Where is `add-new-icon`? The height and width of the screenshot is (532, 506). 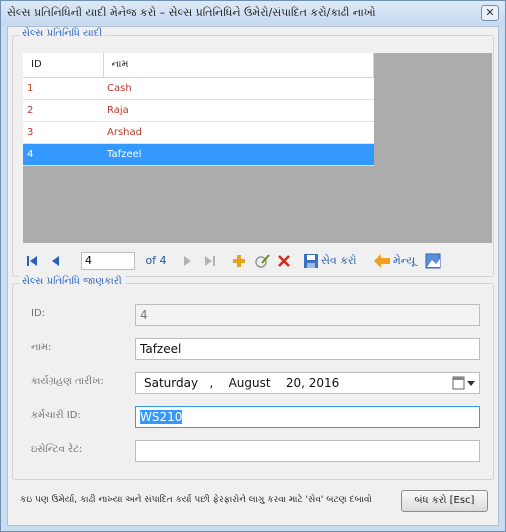 add-new-icon is located at coordinates (239, 261).